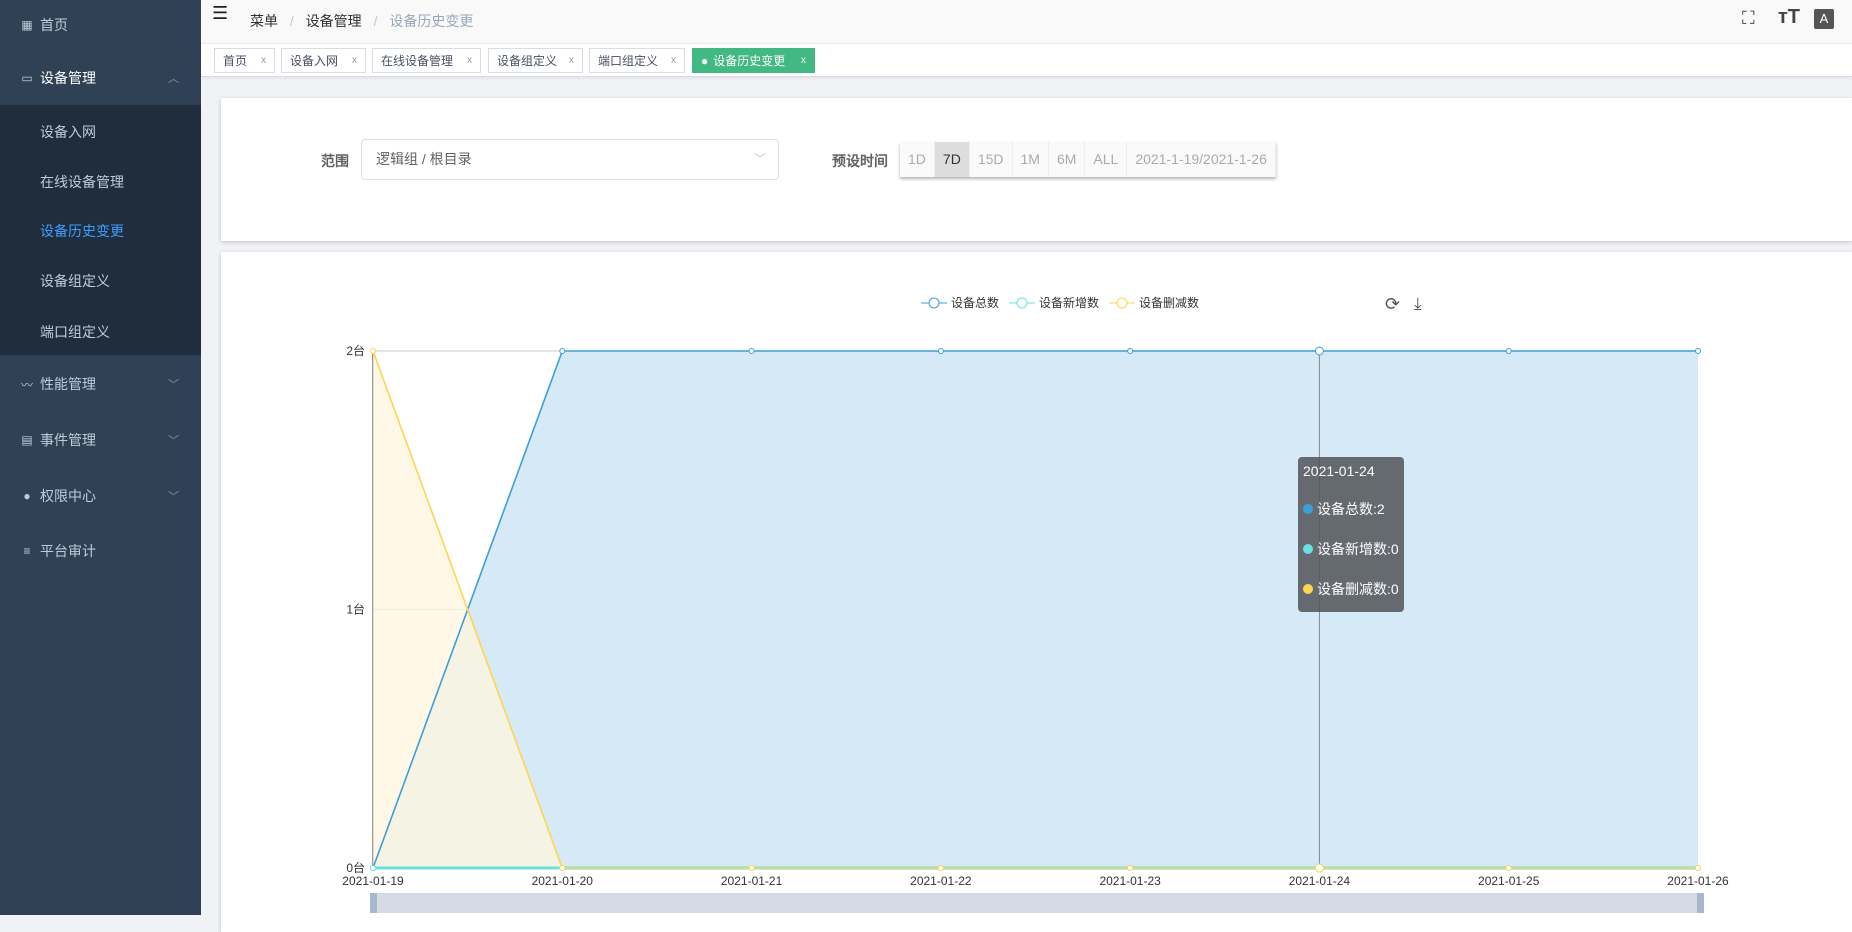 The height and width of the screenshot is (932, 1852). What do you see at coordinates (335, 161) in the screenshot?
I see `scope-label: 范围` at bounding box center [335, 161].